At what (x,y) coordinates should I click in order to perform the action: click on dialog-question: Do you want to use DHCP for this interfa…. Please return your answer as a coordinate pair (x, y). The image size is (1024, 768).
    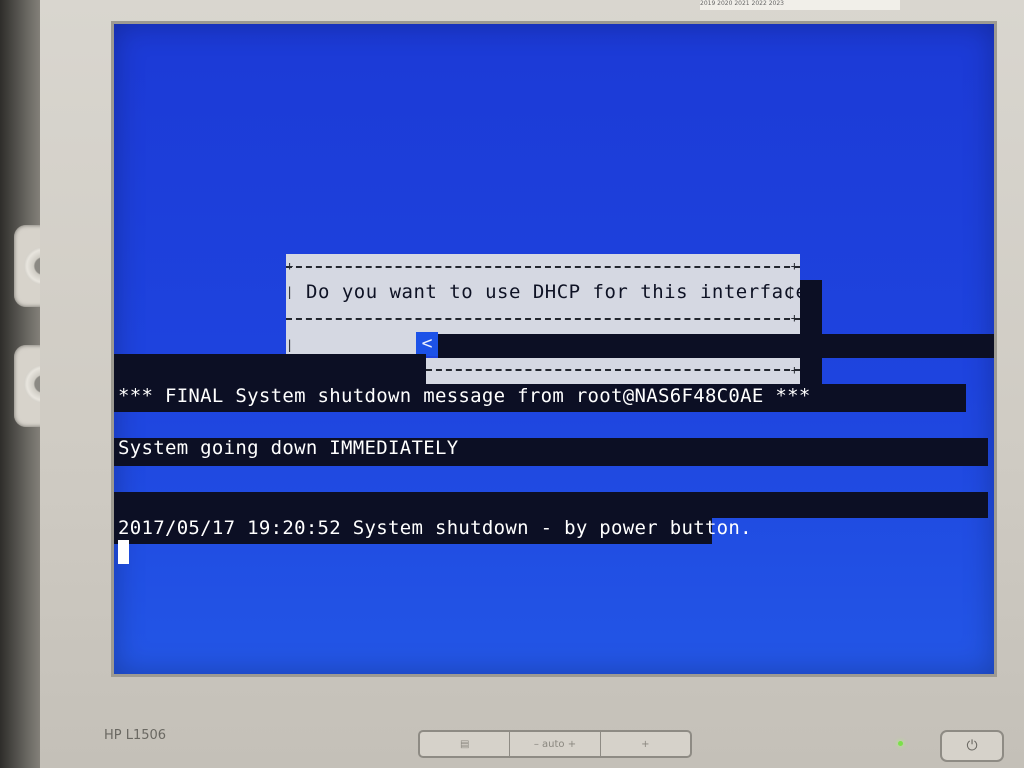
    Looking at the image, I should click on (563, 292).